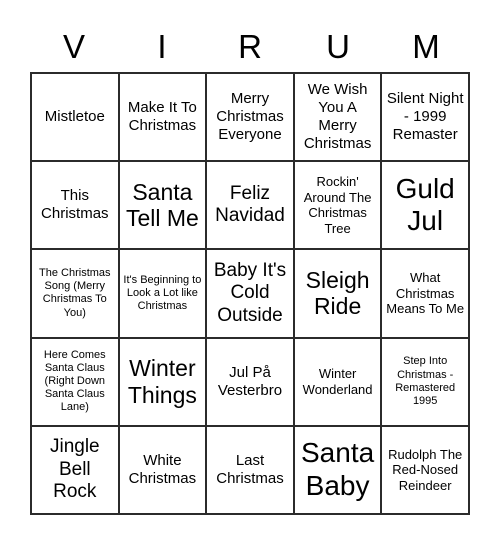  Describe the element at coordinates (338, 46) in the screenshot. I see `header-letter-3: U` at that location.